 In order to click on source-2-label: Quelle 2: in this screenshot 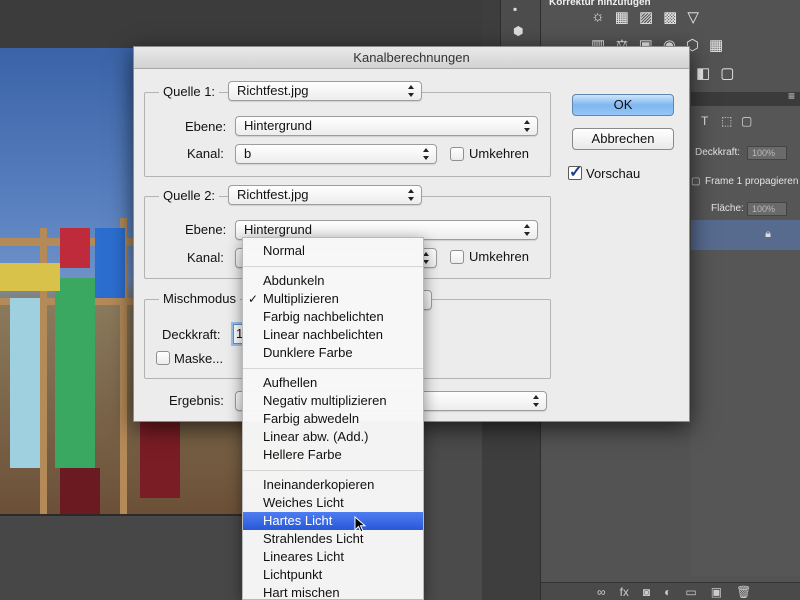, I will do `click(189, 195)`.